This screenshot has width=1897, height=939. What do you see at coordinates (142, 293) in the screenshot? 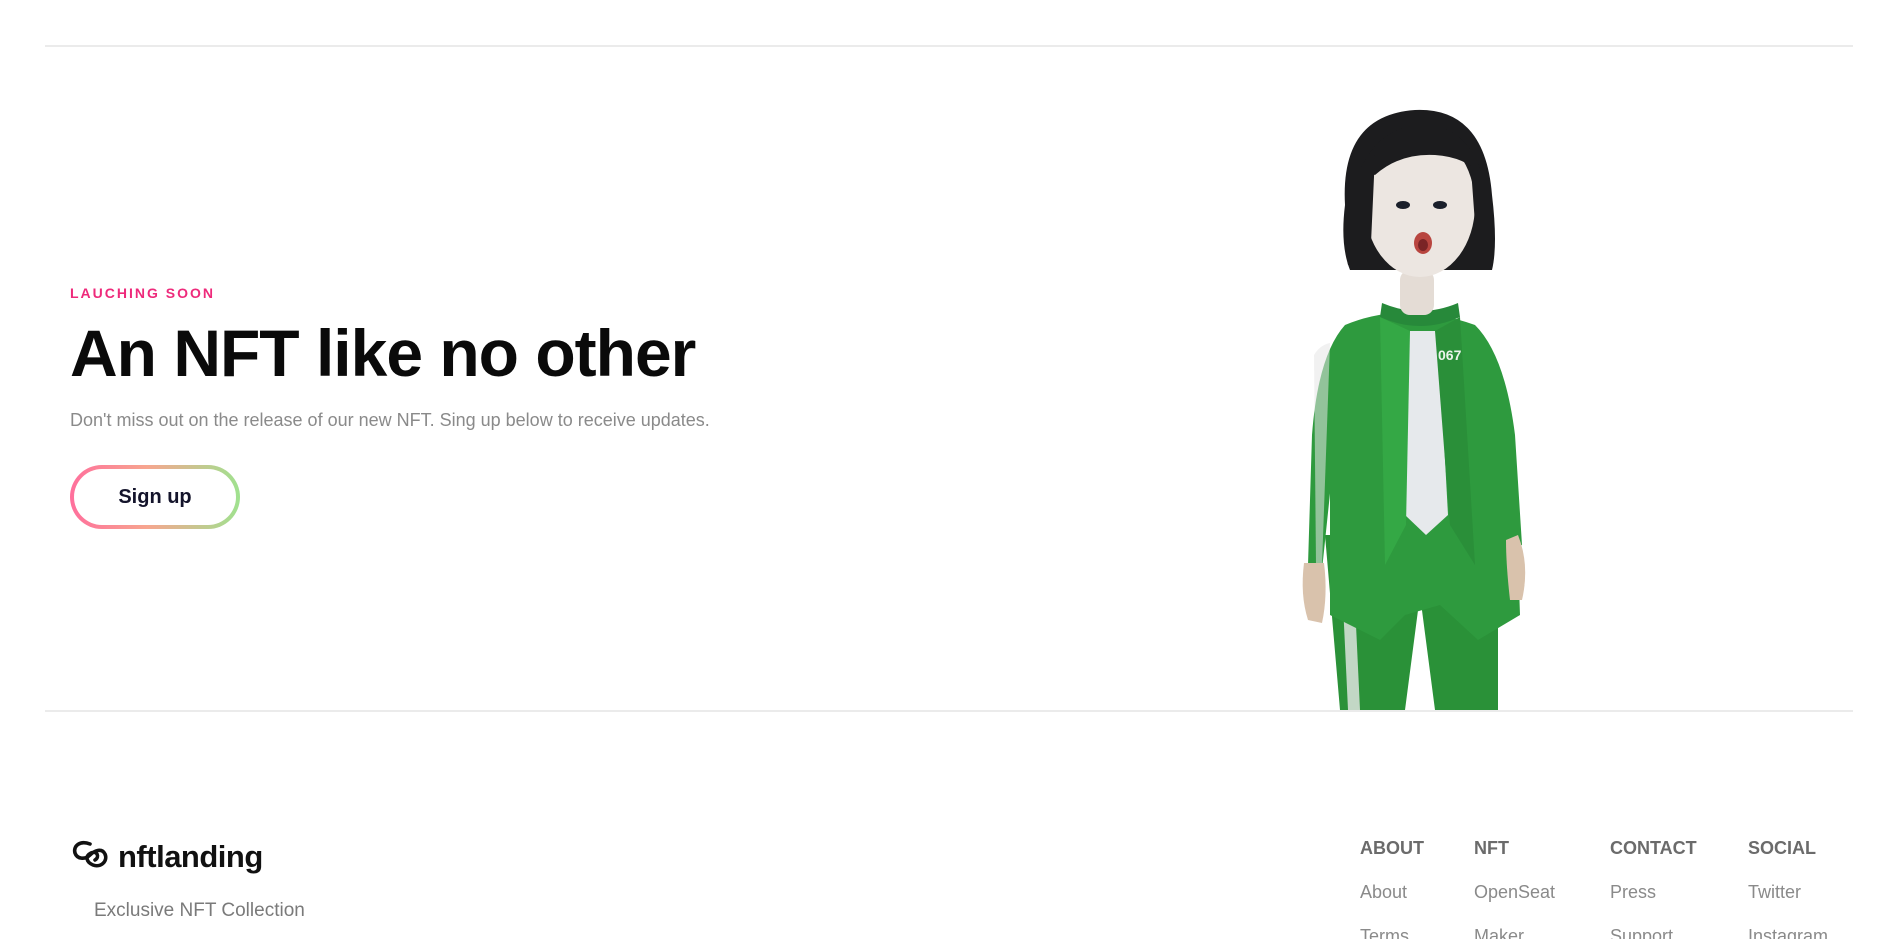
I see `launch-eyebrow: LAUCHING SOON` at bounding box center [142, 293].